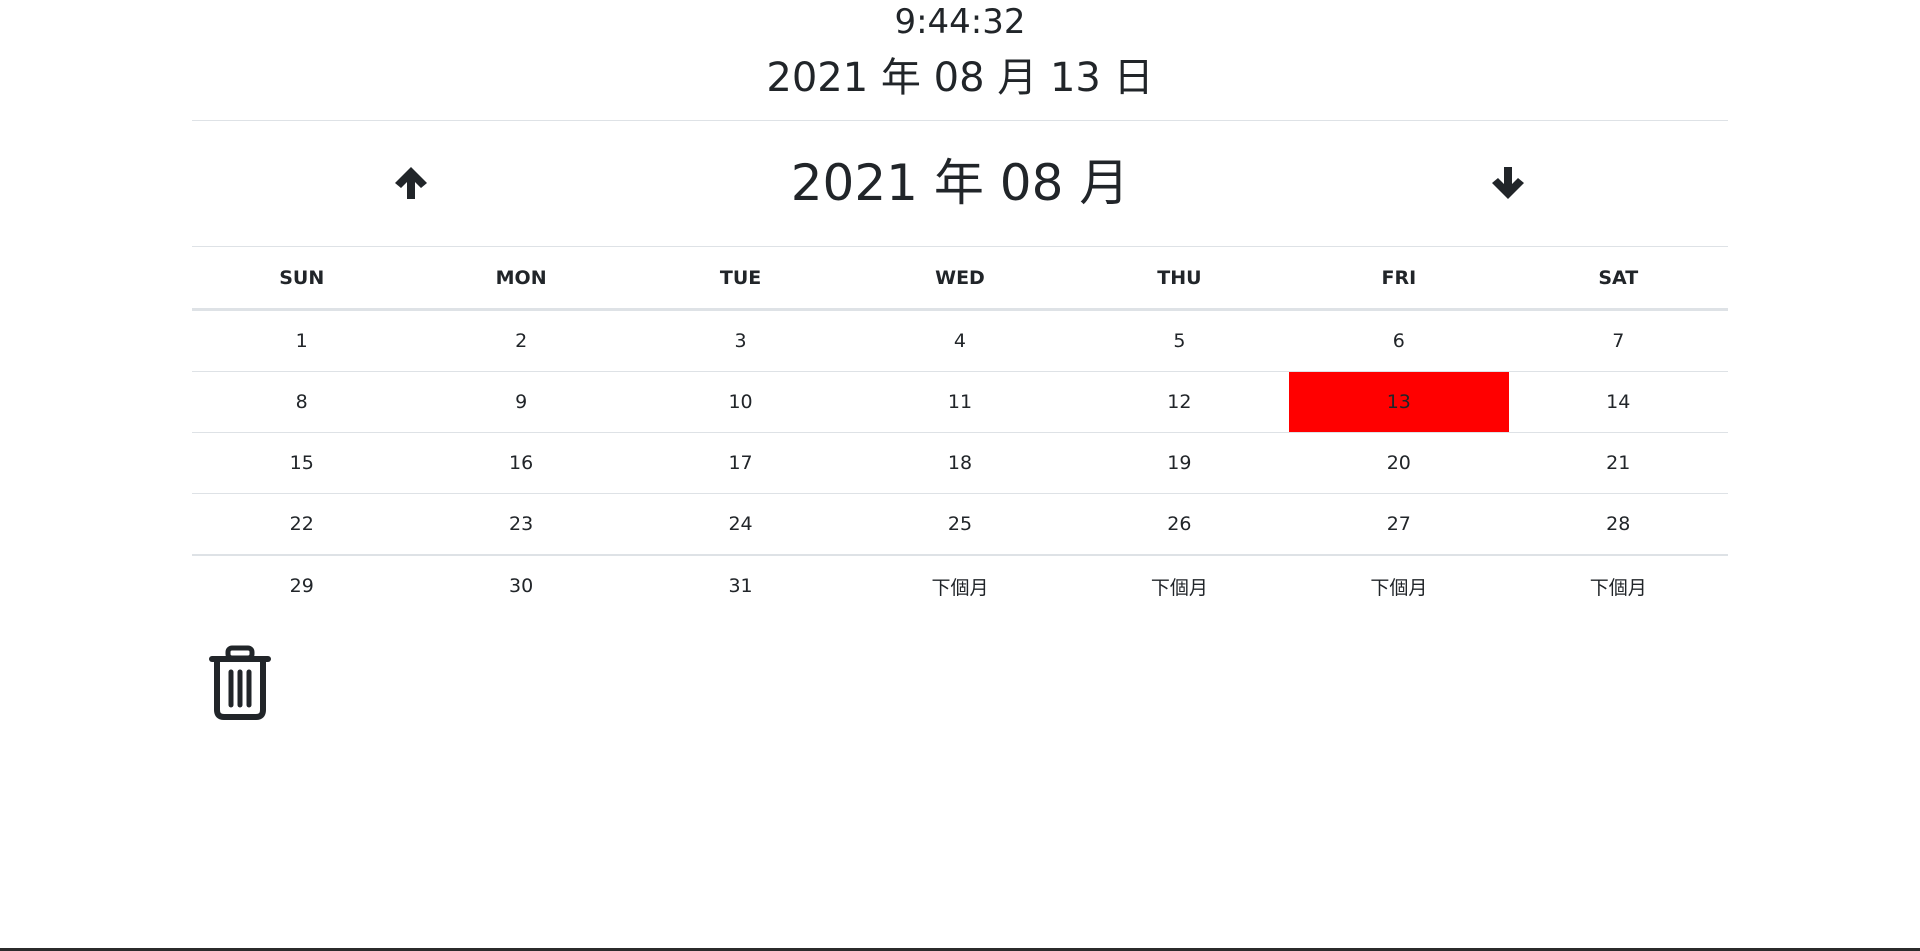 Image resolution: width=1920 pixels, height=951 pixels. I want to click on next-month-button, so click(1508, 183).